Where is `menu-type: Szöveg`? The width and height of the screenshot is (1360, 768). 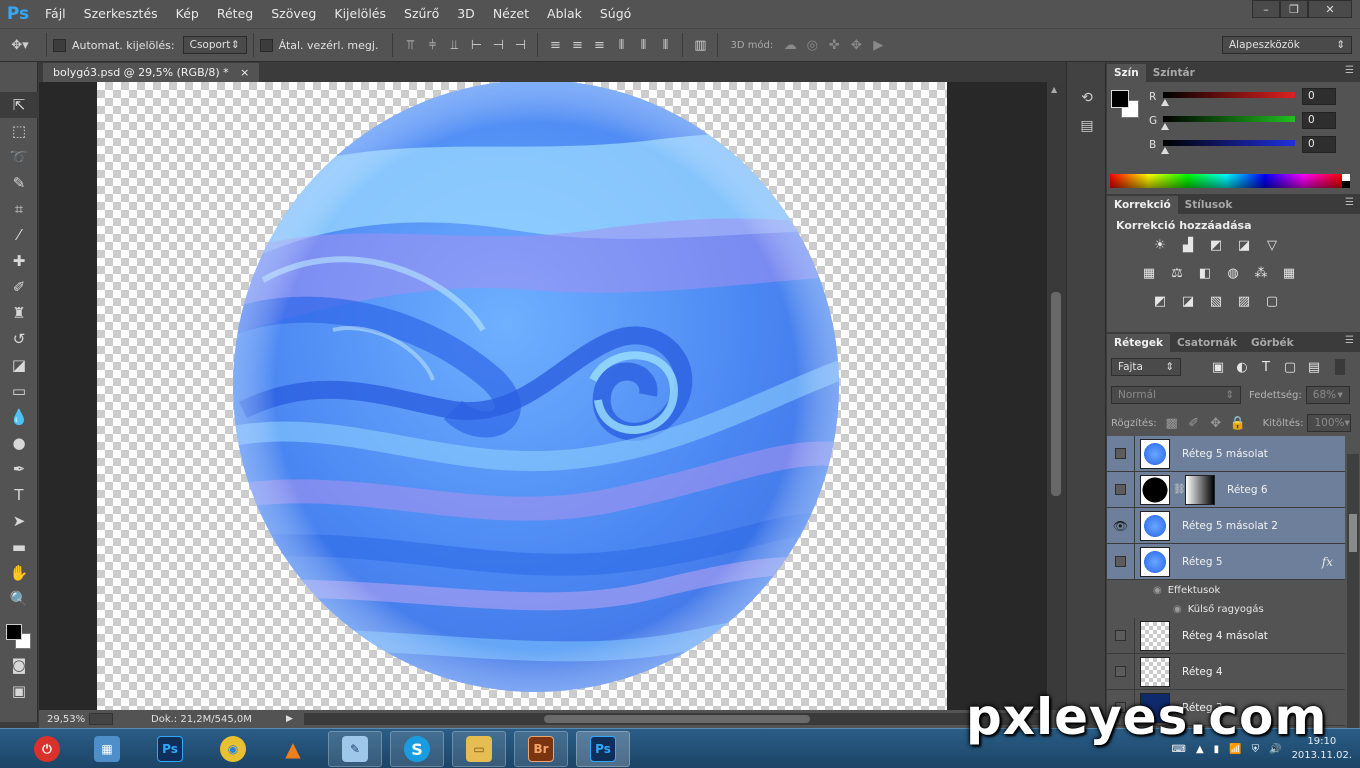
menu-type: Szöveg is located at coordinates (293, 14).